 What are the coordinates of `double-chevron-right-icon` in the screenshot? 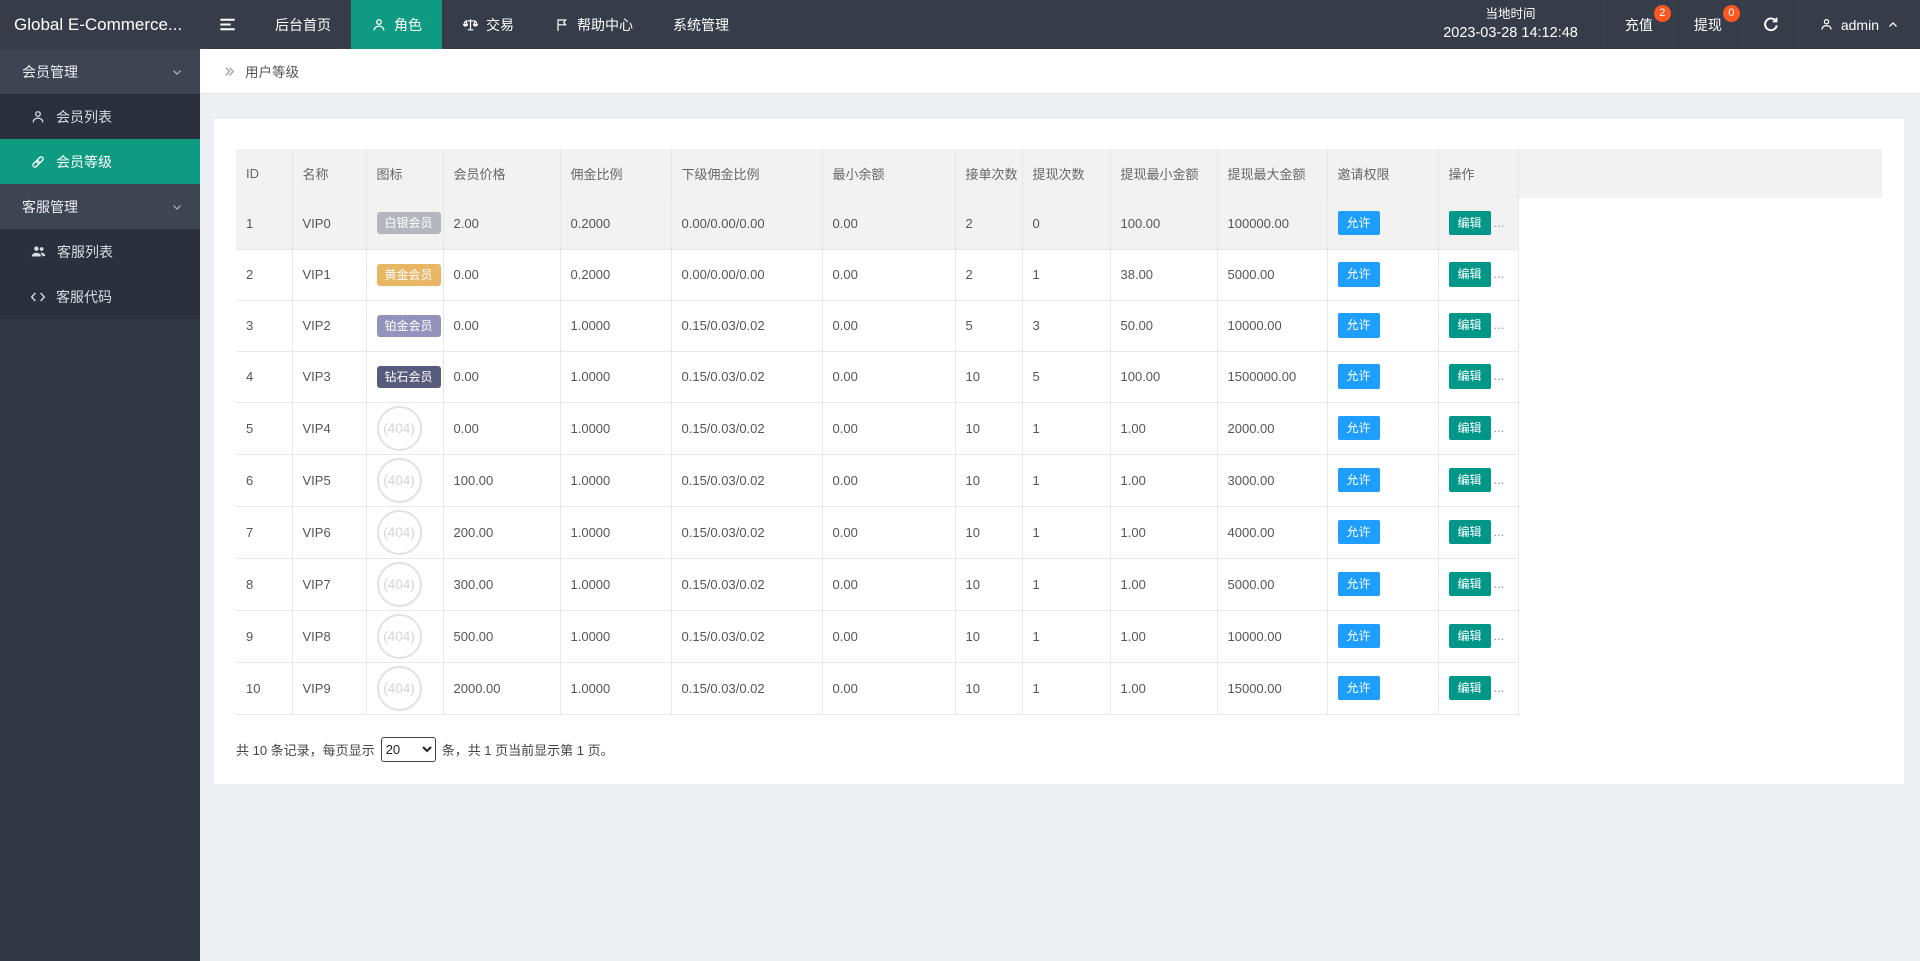 It's located at (230, 71).